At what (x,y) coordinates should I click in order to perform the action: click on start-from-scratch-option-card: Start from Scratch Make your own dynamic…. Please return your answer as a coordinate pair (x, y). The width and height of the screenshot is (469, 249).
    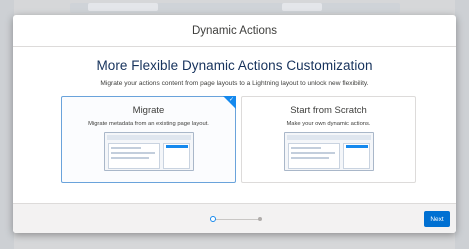
    Looking at the image, I should click on (328, 139).